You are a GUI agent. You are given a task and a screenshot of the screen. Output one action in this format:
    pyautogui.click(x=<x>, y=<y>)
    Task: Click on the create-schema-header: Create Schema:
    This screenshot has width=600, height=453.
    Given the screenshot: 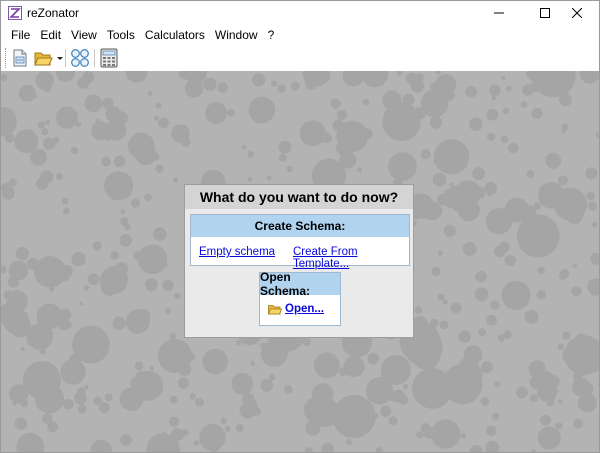 What is the action you would take?
    pyautogui.click(x=300, y=226)
    